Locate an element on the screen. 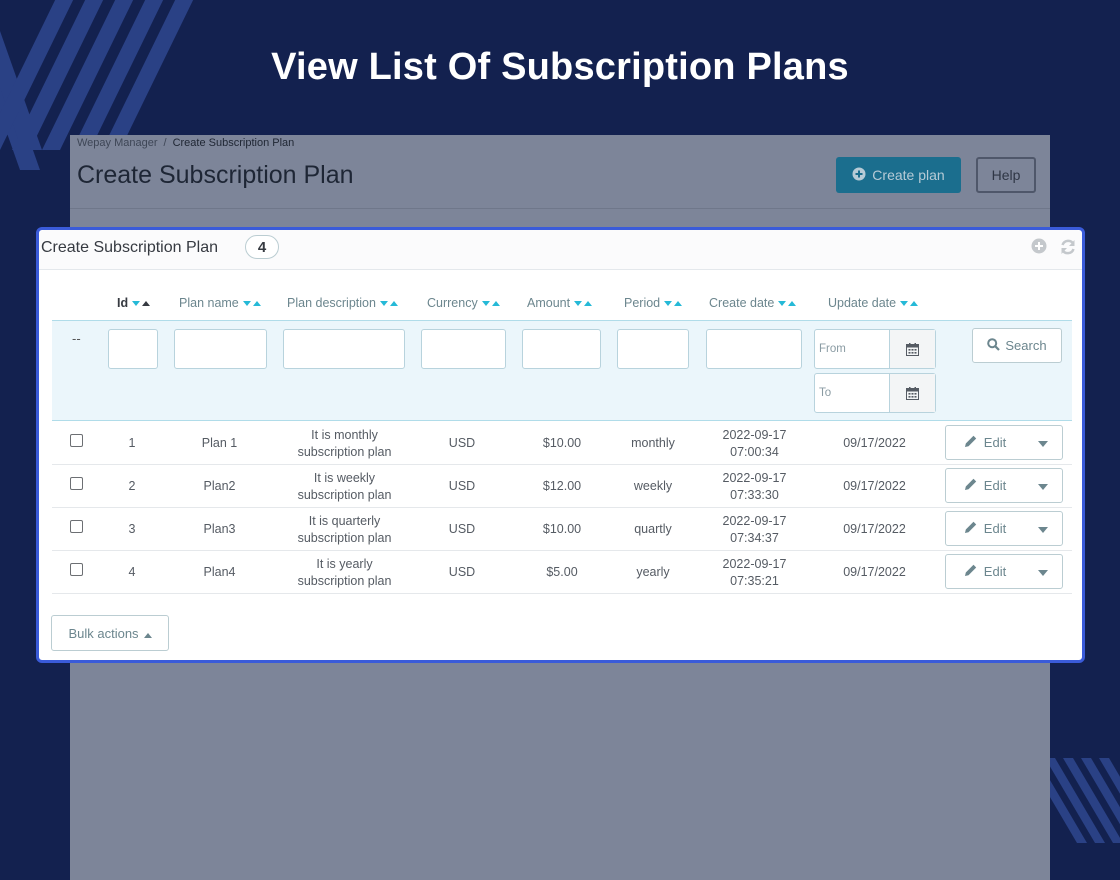  filter-update-date-from: From is located at coordinates (875, 349).